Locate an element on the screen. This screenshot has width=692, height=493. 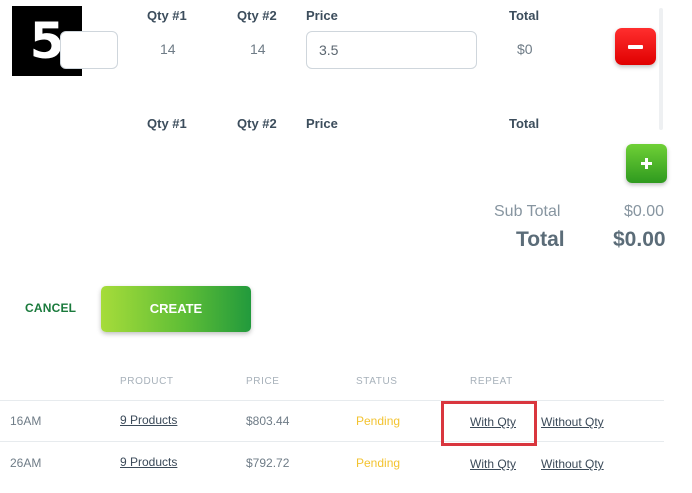
product-input-partial is located at coordinates (89, 50).